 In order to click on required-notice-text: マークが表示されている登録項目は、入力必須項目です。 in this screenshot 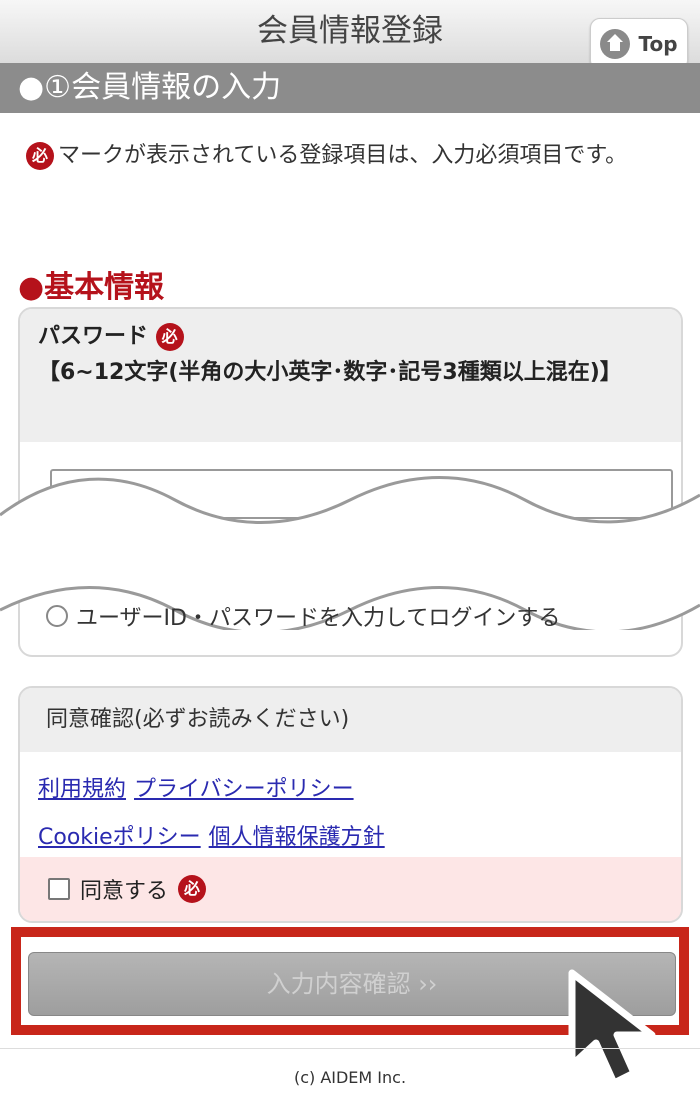, I will do `click(343, 155)`.